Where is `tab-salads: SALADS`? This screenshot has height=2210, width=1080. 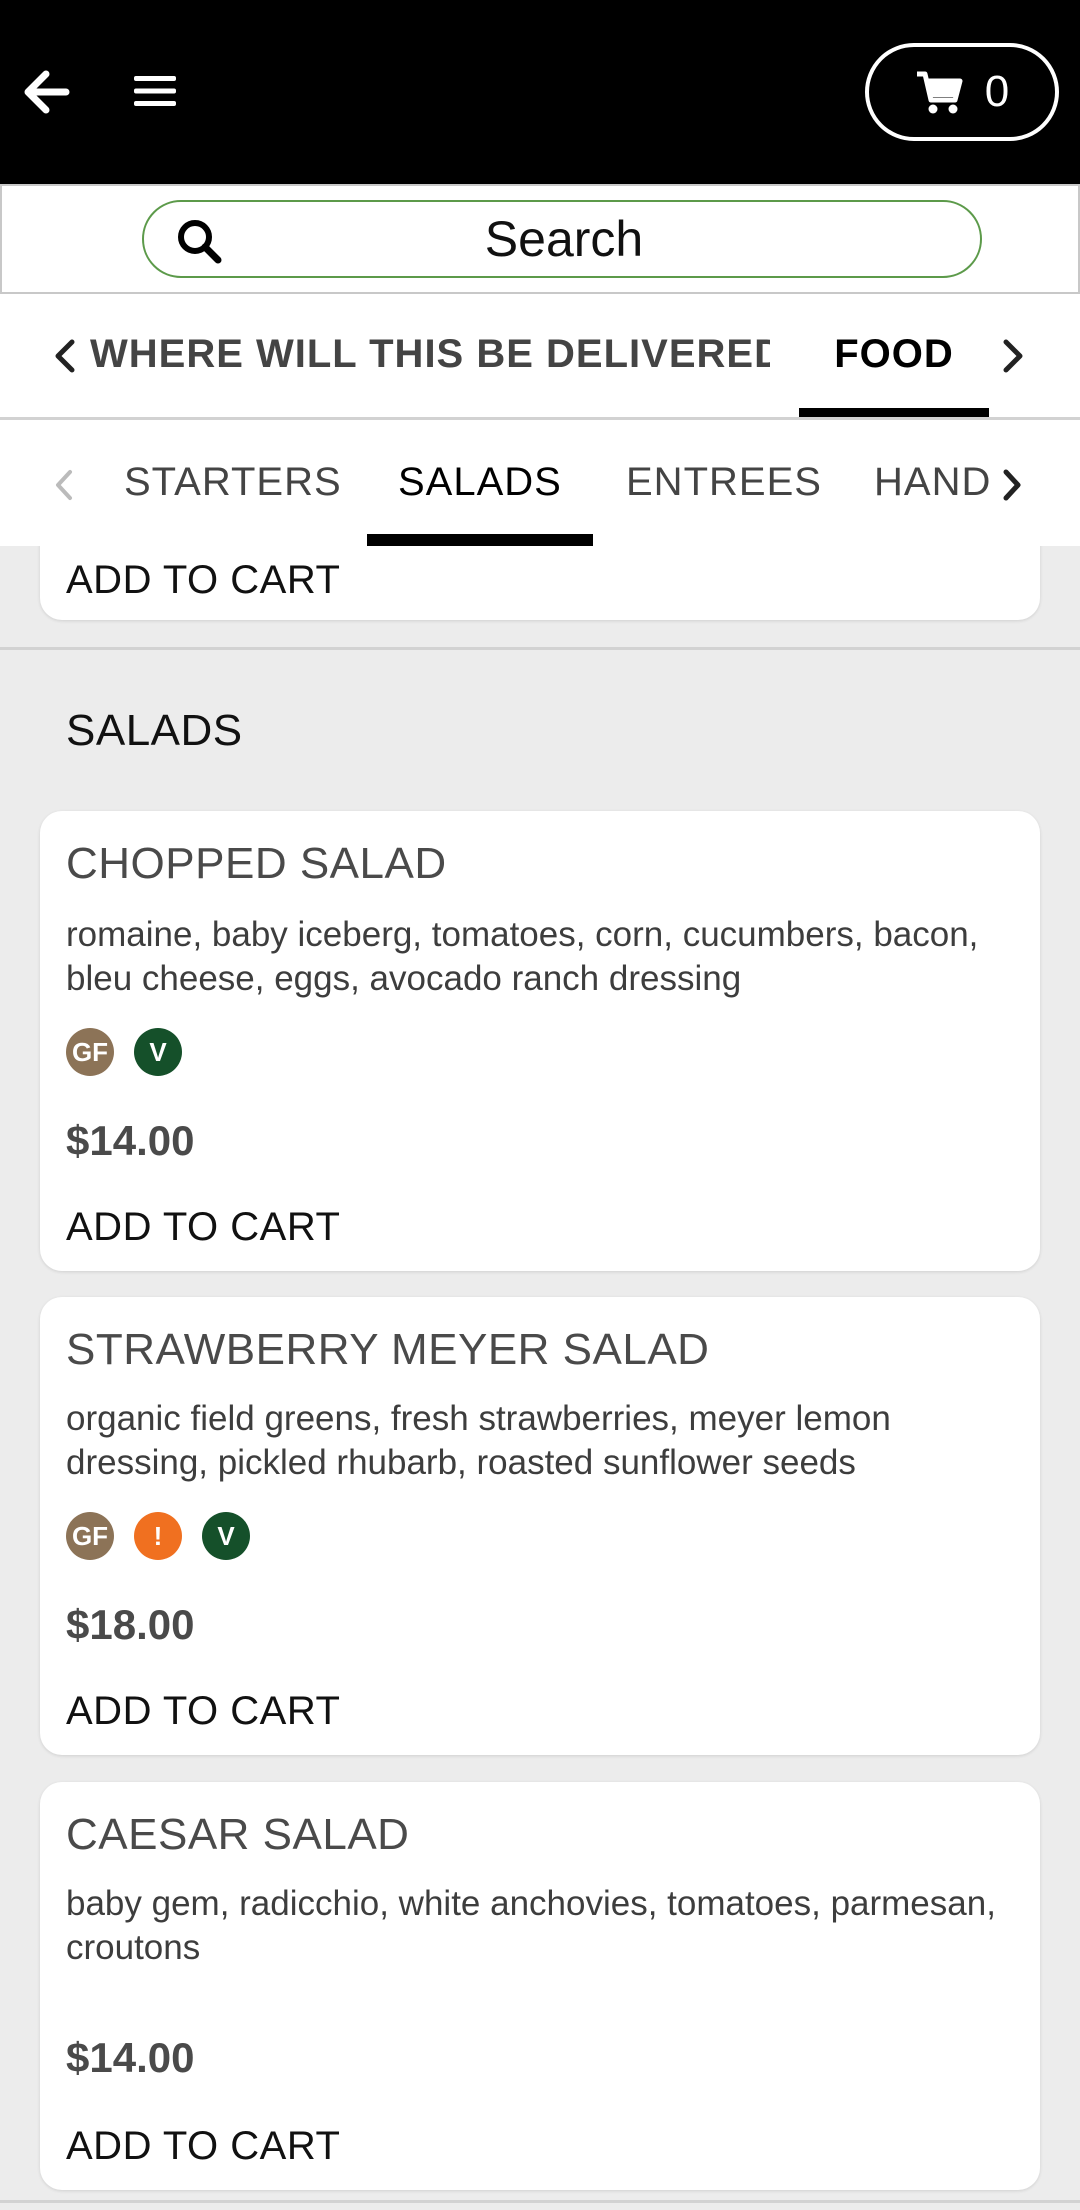
tab-salads: SALADS is located at coordinates (480, 482).